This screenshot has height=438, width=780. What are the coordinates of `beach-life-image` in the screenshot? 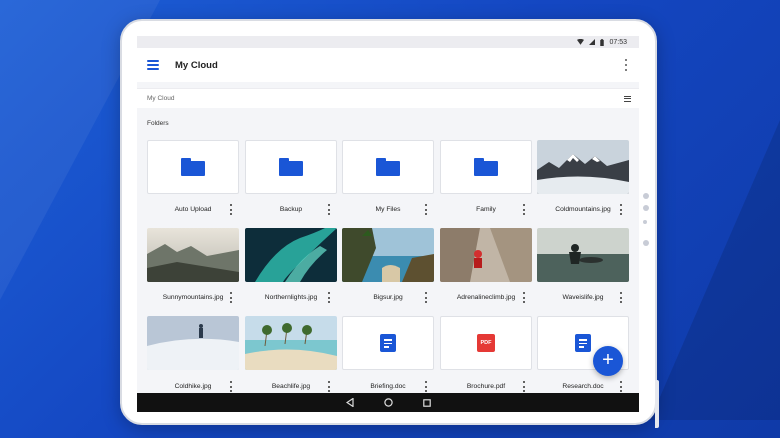 It's located at (291, 343).